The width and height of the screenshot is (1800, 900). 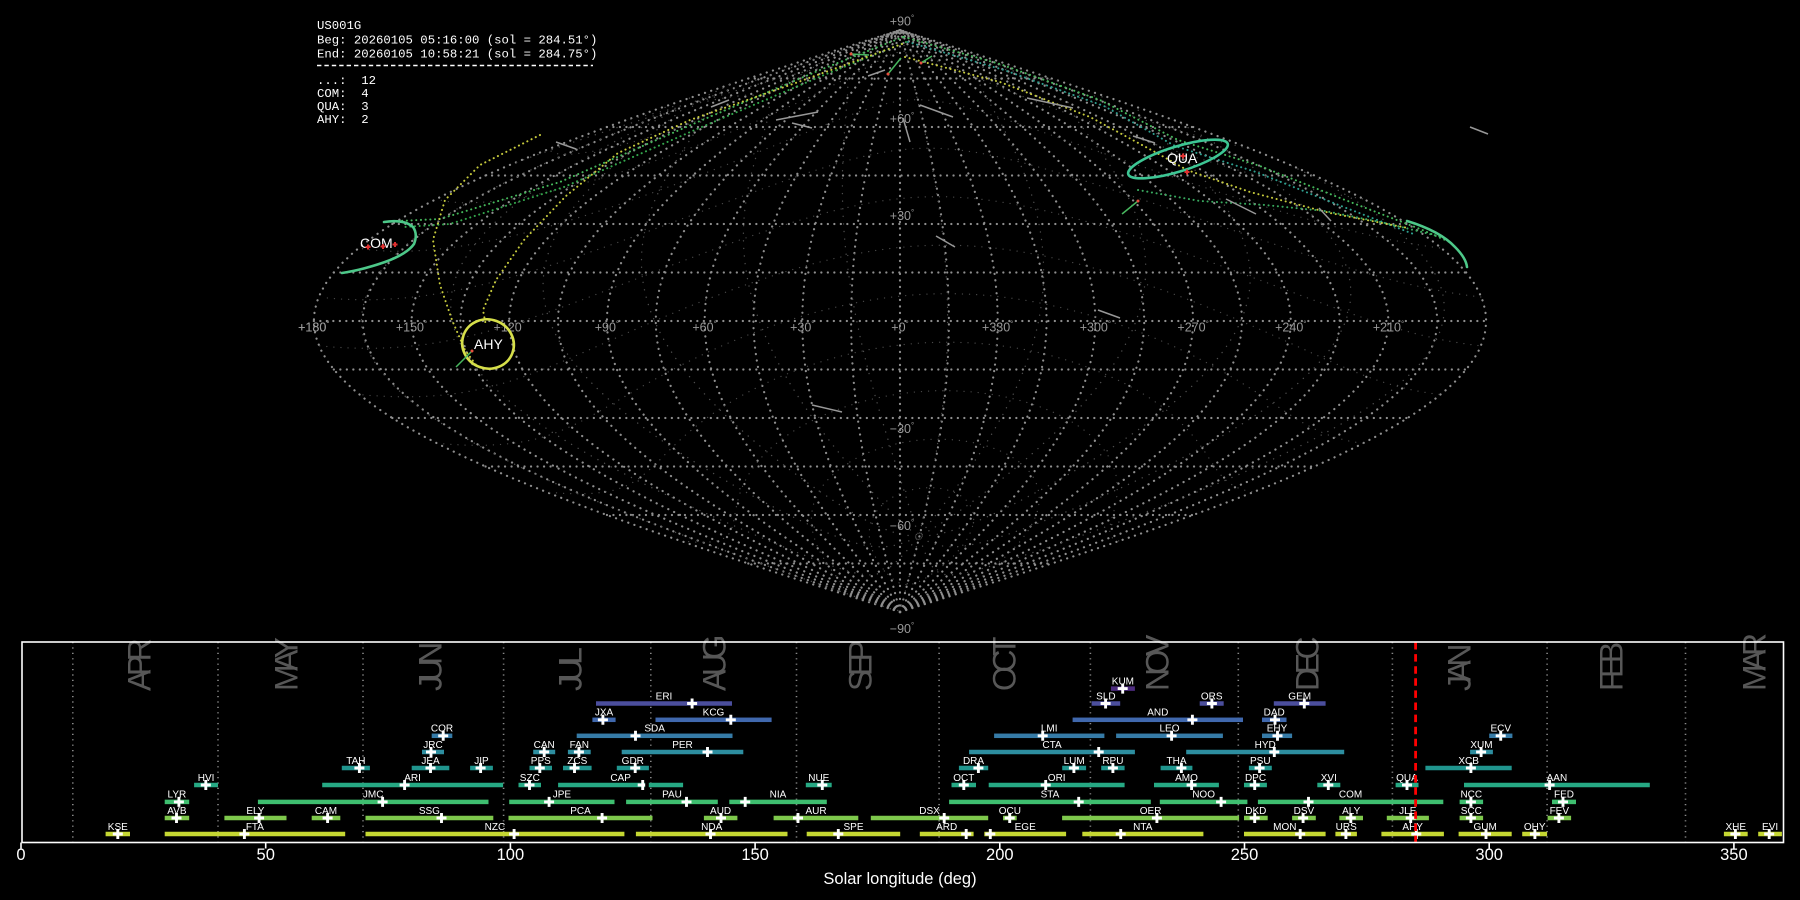 What do you see at coordinates (1304, 811) in the screenshot?
I see `svg-text: DSV` at bounding box center [1304, 811].